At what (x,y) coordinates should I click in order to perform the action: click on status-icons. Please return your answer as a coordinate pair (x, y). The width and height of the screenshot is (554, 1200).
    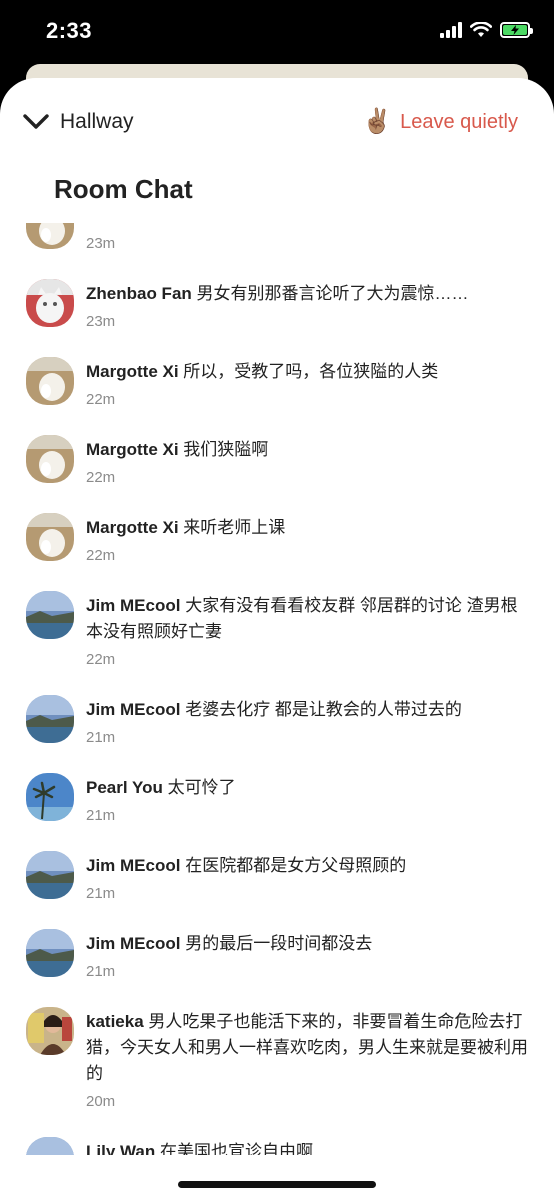
    Looking at the image, I should click on (486, 30).